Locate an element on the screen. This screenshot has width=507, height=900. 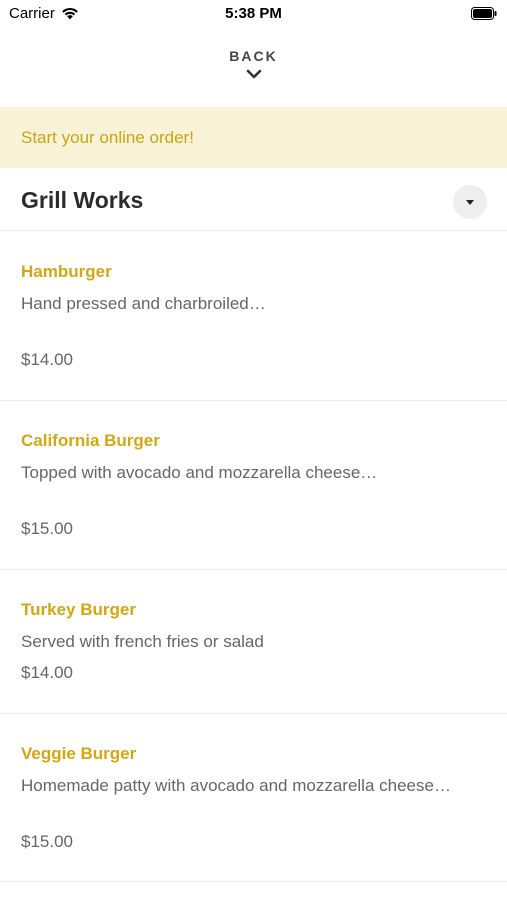
menu-item-name: Turkey Burger is located at coordinates (78, 609).